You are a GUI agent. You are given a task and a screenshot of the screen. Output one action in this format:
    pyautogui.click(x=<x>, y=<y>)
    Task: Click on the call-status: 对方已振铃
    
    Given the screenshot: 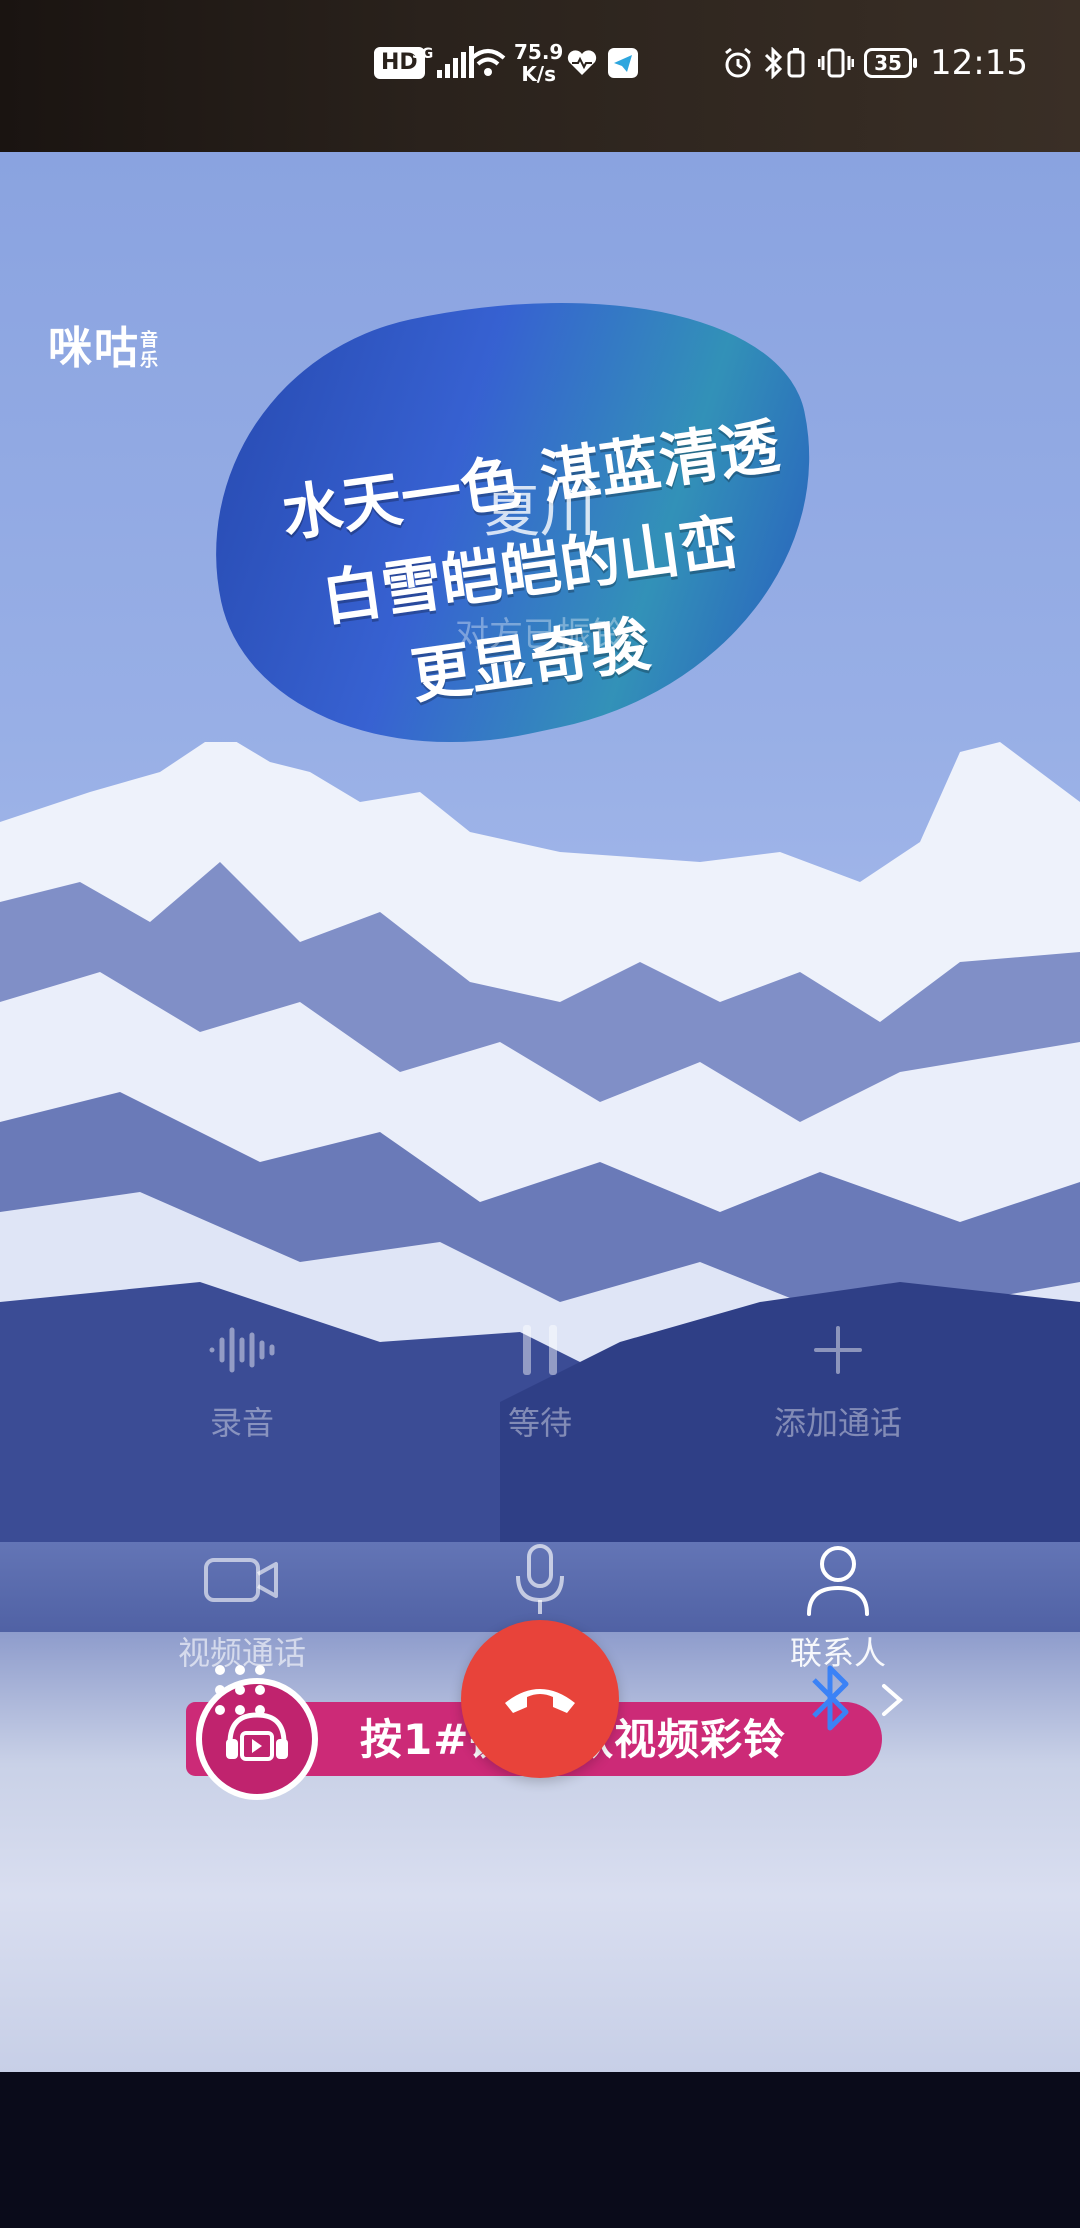 What is the action you would take?
    pyautogui.click(x=540, y=635)
    